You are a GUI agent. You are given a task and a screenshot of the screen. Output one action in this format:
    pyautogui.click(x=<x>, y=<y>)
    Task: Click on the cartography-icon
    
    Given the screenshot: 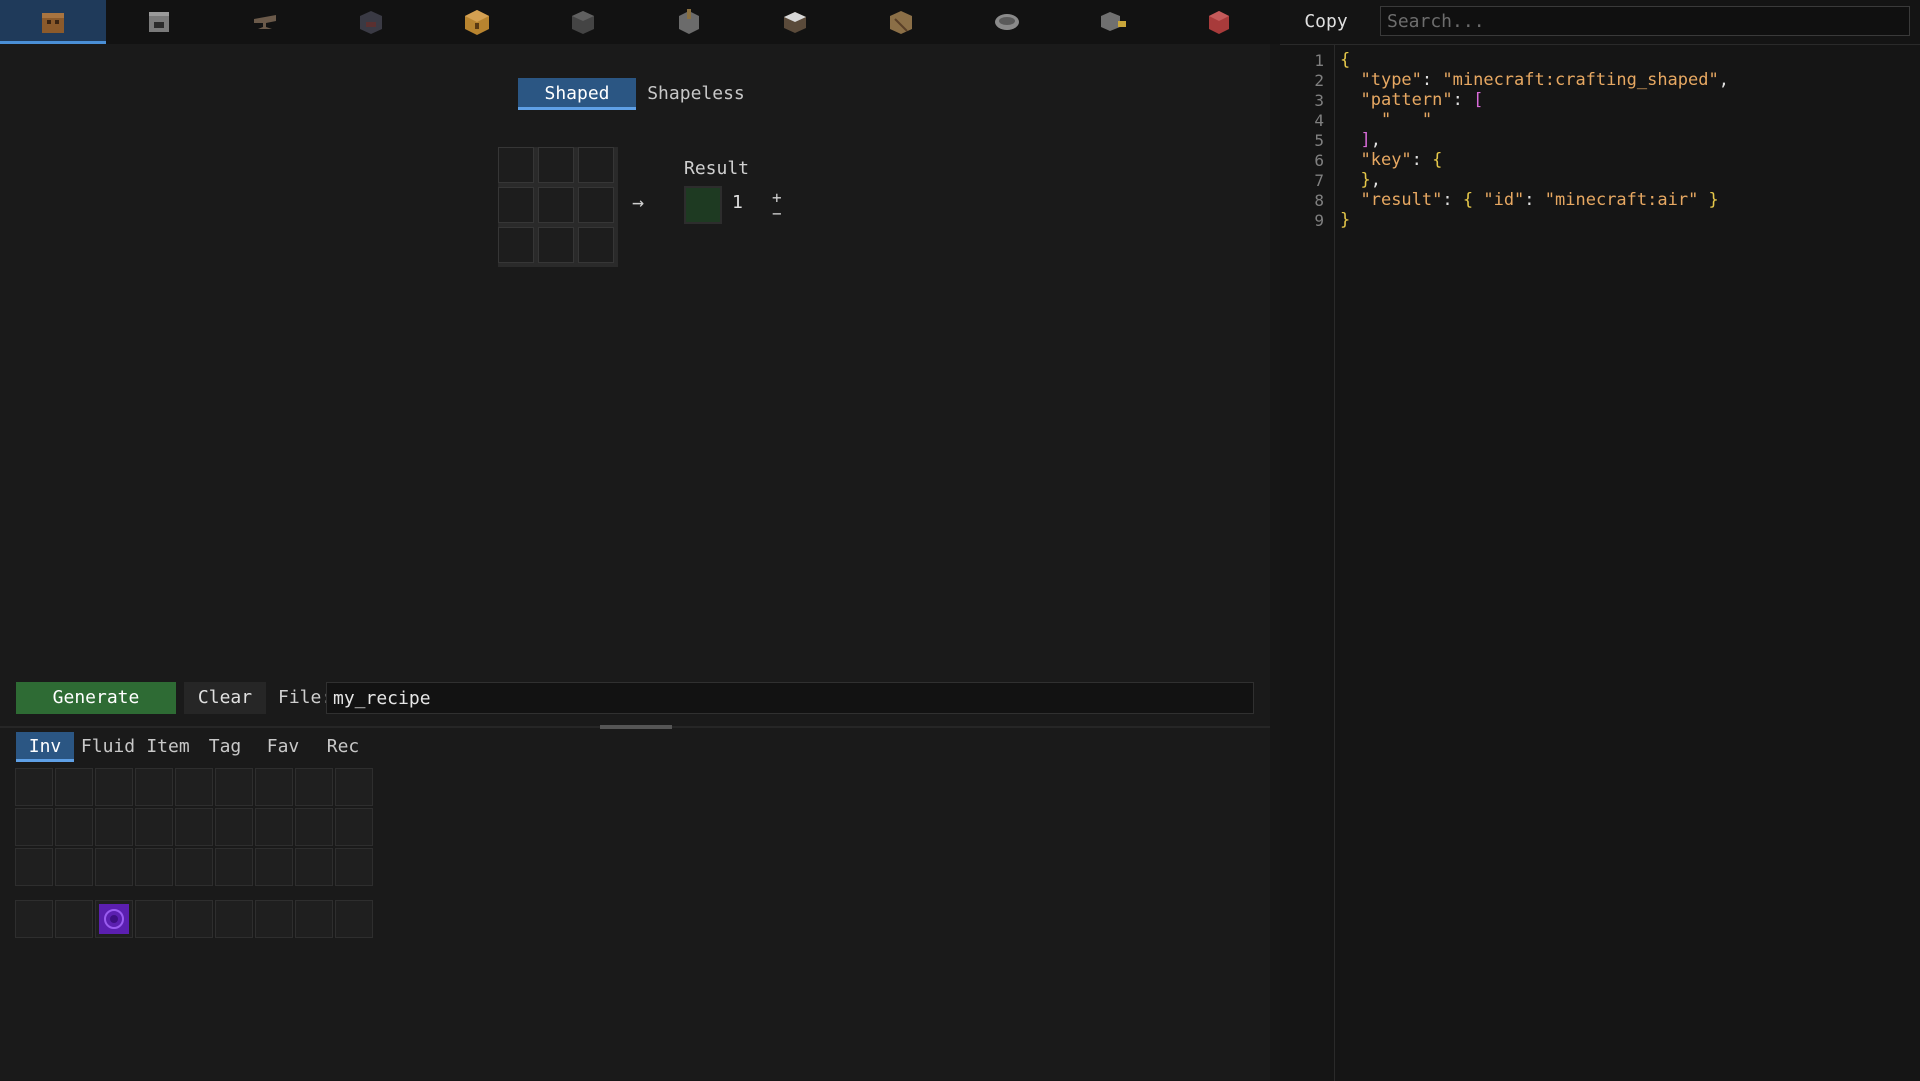 What is the action you would take?
    pyautogui.click(x=1219, y=22)
    